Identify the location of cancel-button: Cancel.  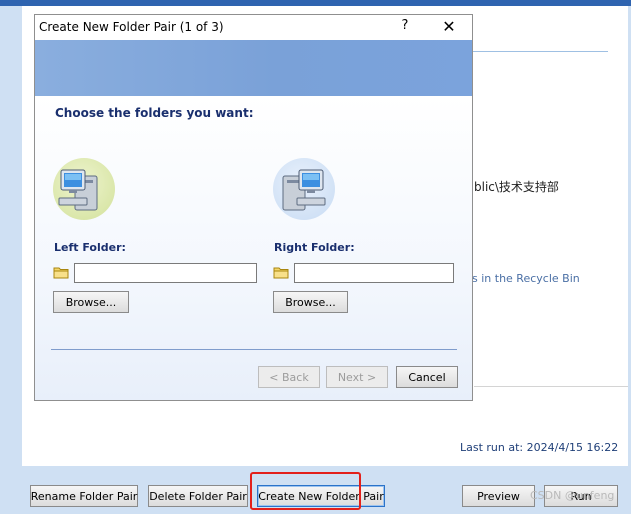
(427, 377).